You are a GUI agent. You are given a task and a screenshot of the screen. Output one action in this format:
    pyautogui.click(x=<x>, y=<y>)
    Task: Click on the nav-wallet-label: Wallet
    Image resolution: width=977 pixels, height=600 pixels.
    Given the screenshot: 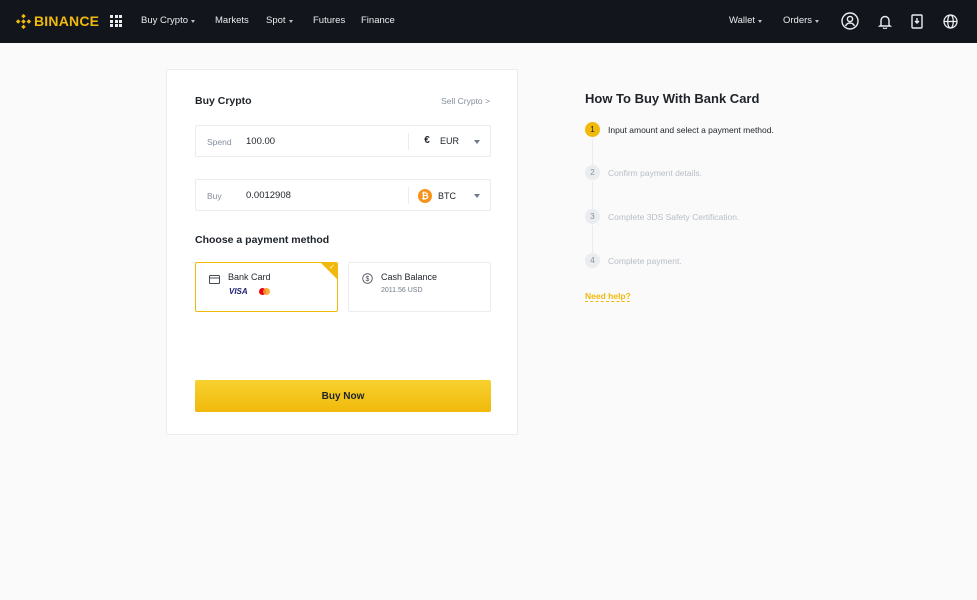 What is the action you would take?
    pyautogui.click(x=742, y=20)
    